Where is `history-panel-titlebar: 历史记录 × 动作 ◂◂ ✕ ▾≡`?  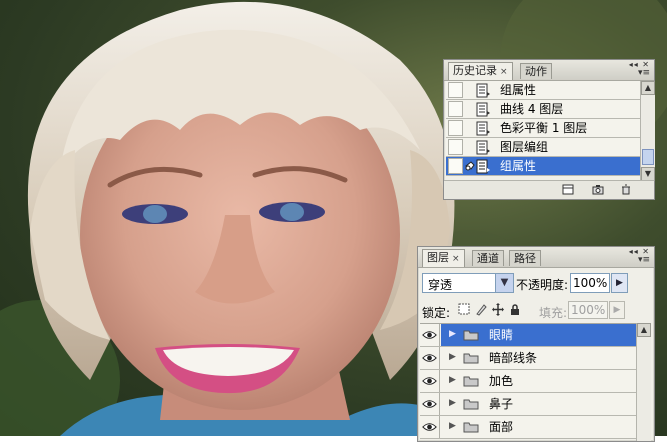
history-panel-titlebar: 历史记录 × 动作 ◂◂ ✕ ▾≡ is located at coordinates (549, 70).